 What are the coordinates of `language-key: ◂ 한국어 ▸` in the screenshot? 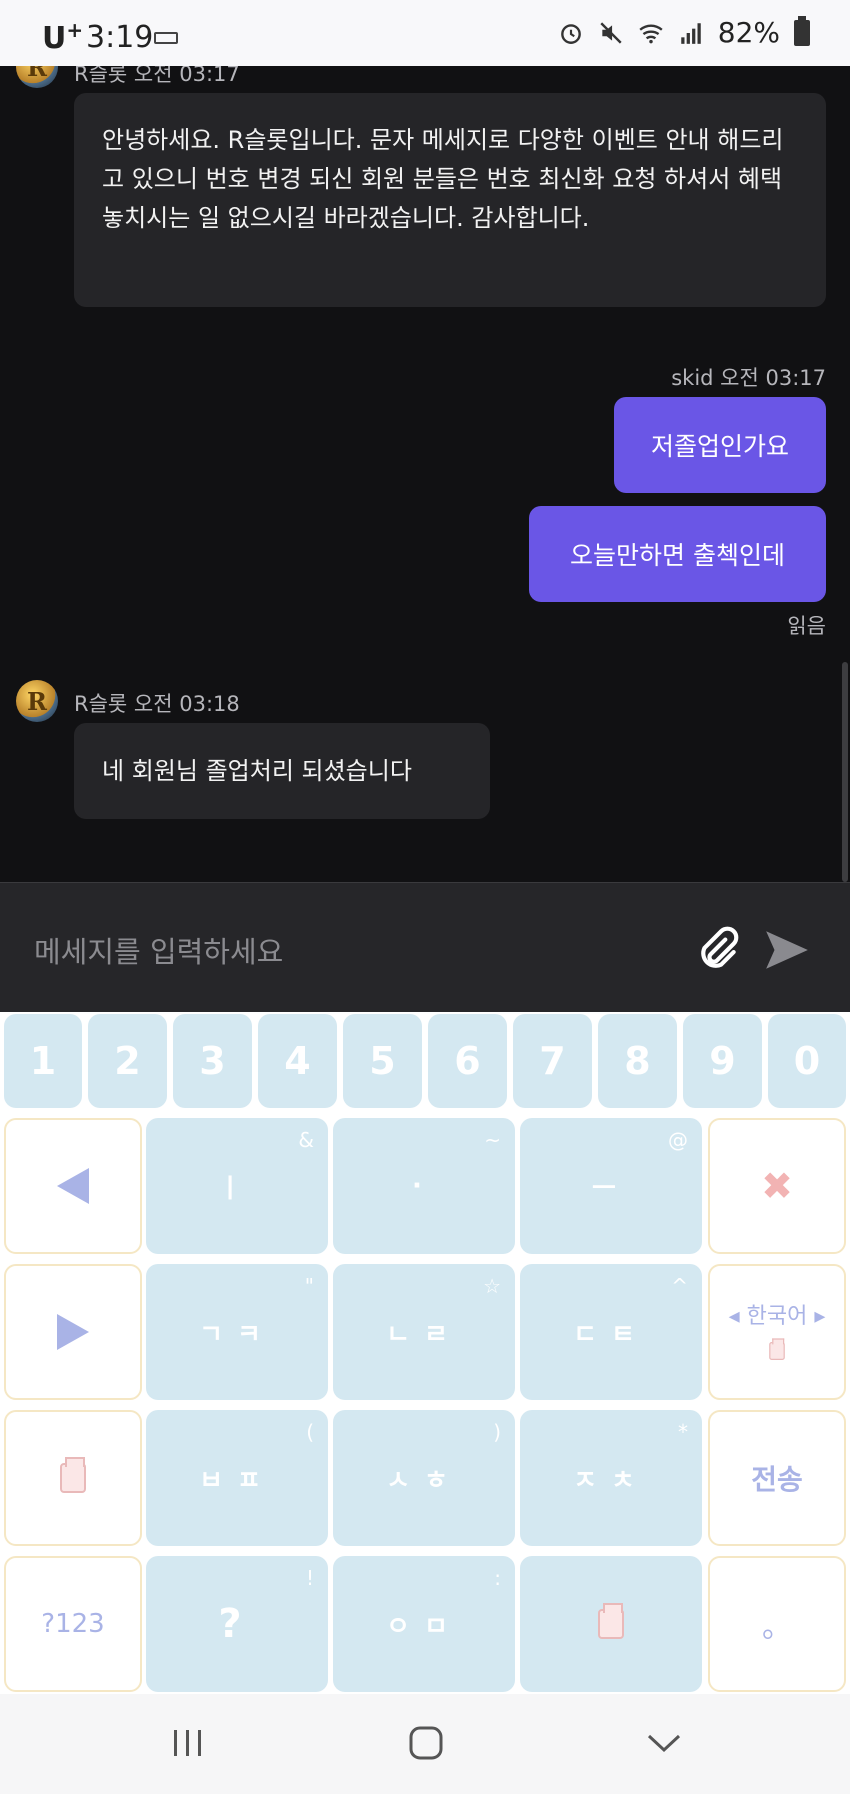 It's located at (777, 1332).